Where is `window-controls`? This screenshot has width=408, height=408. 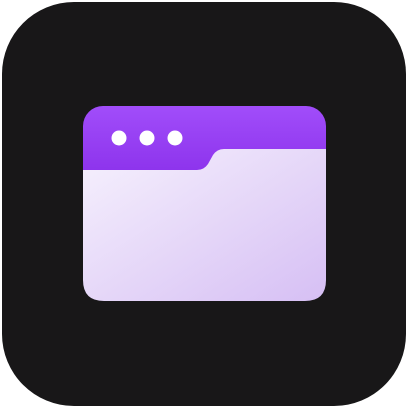 window-controls is located at coordinates (147, 138).